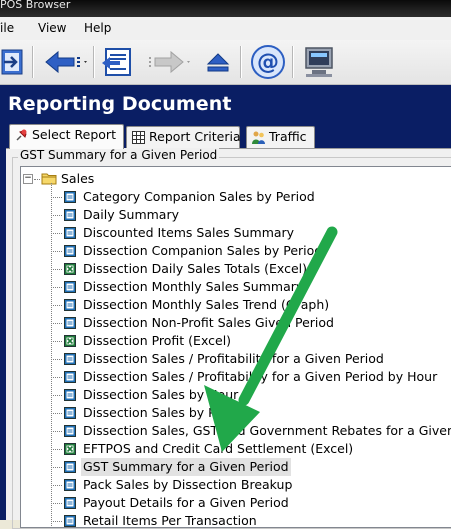  Describe the element at coordinates (195, 136) in the screenshot. I see `tab-report-criteria-label: Report Criteria` at that location.